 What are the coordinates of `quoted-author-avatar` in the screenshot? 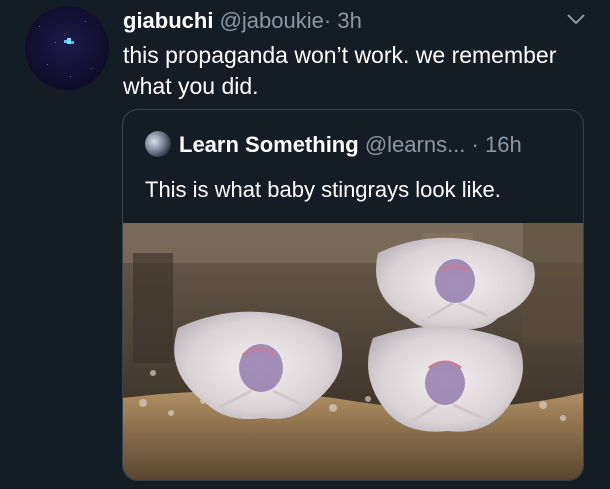 It's located at (158, 144).